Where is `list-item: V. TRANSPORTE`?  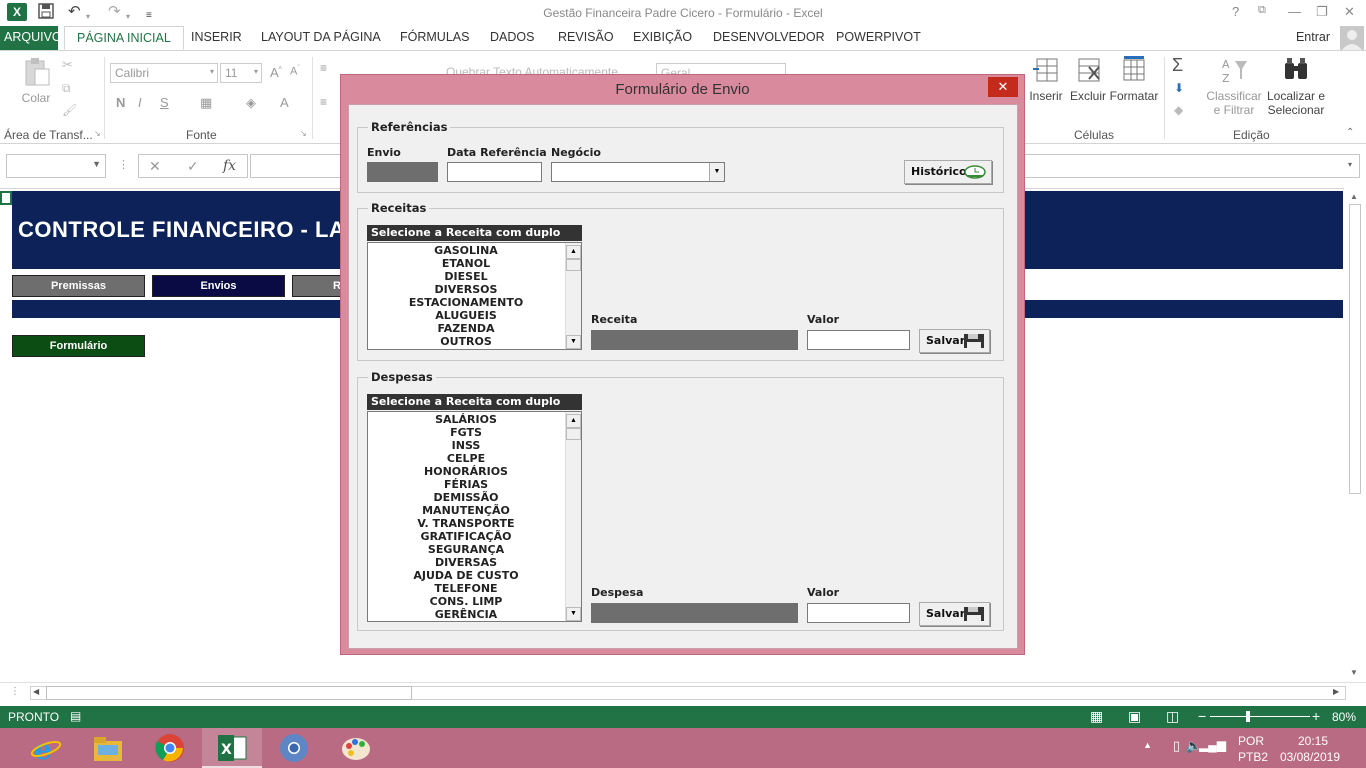
list-item: V. TRANSPORTE is located at coordinates (466, 523).